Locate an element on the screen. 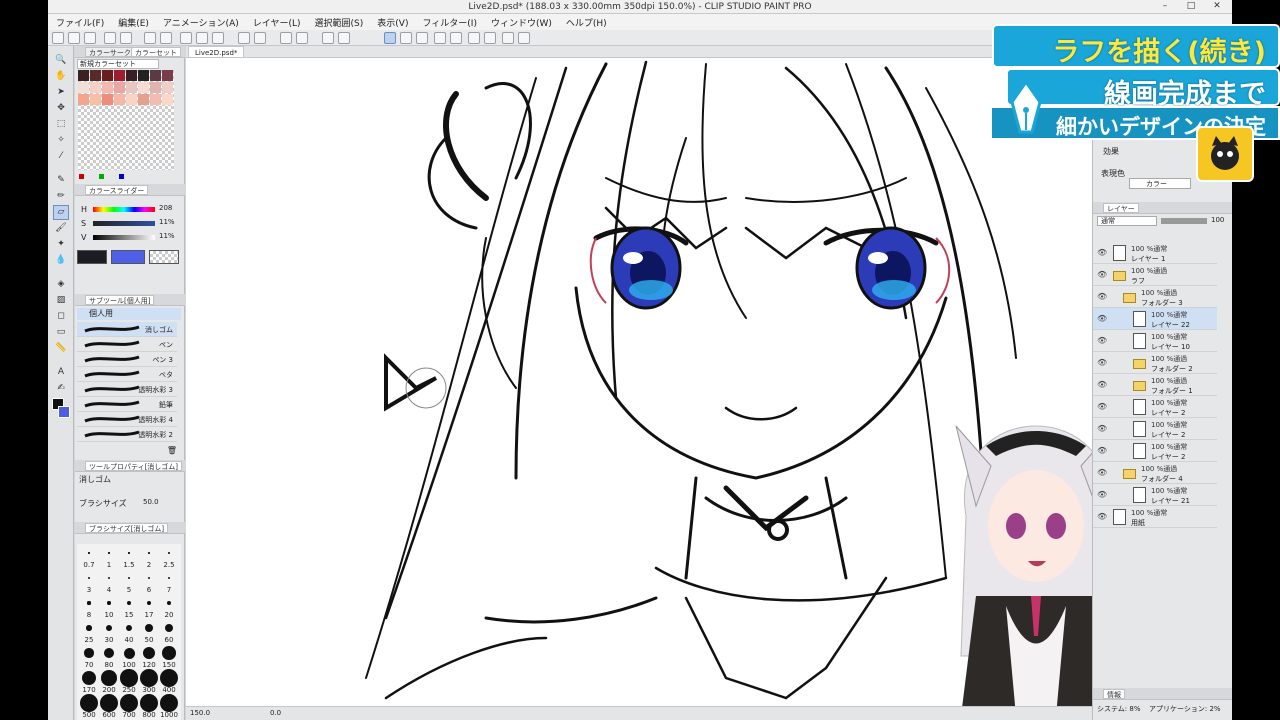 This screenshot has width=1280, height=720. tab-brush-size: ブラシサイズ[消しゴム] is located at coordinates (127, 528).